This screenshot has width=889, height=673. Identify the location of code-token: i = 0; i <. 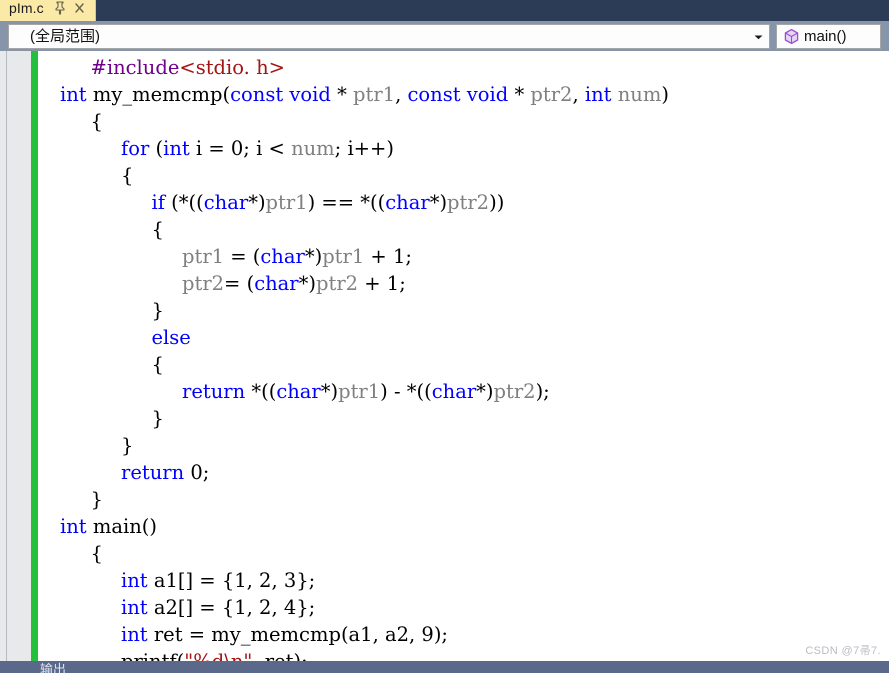
(240, 148).